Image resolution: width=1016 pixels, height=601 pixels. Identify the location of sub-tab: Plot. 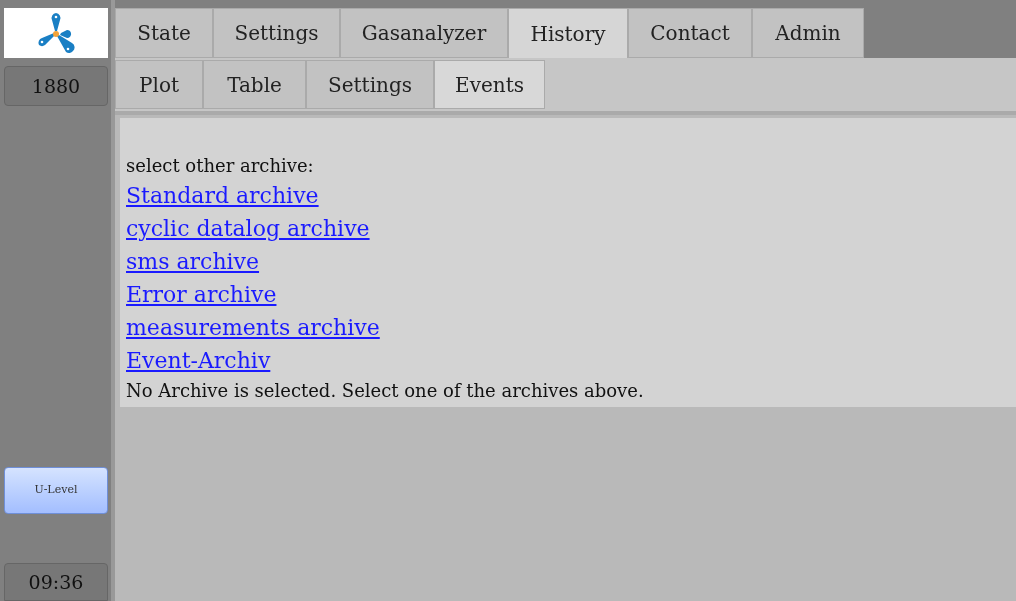
(159, 84).